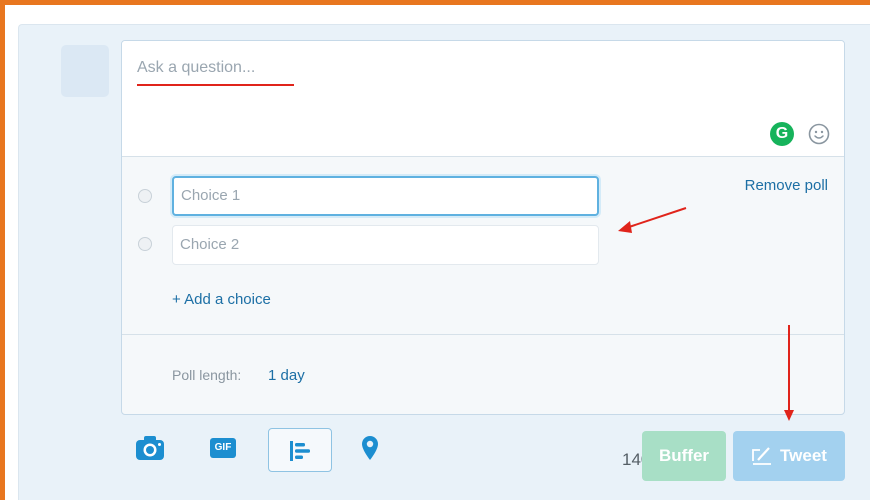 This screenshot has width=870, height=500. What do you see at coordinates (789, 373) in the screenshot?
I see `annotation-arrow-tweet` at bounding box center [789, 373].